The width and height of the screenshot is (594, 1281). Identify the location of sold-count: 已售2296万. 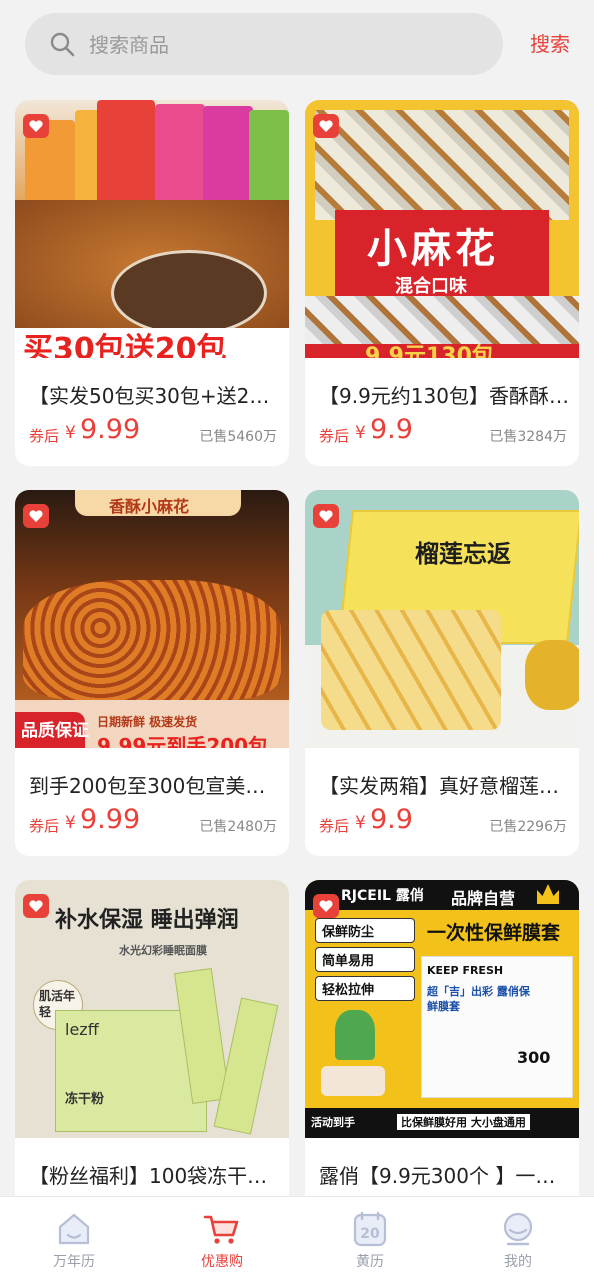
(528, 827).